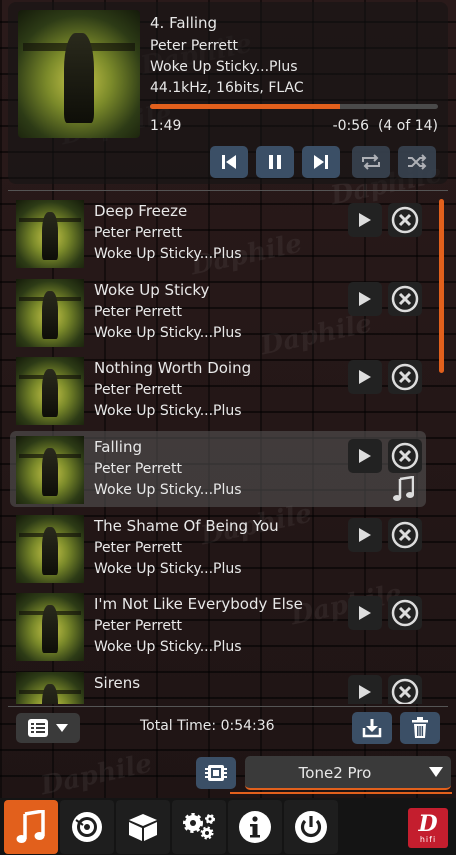 The width and height of the screenshot is (456, 855). What do you see at coordinates (117, 683) in the screenshot?
I see `track-title: Sirens` at bounding box center [117, 683].